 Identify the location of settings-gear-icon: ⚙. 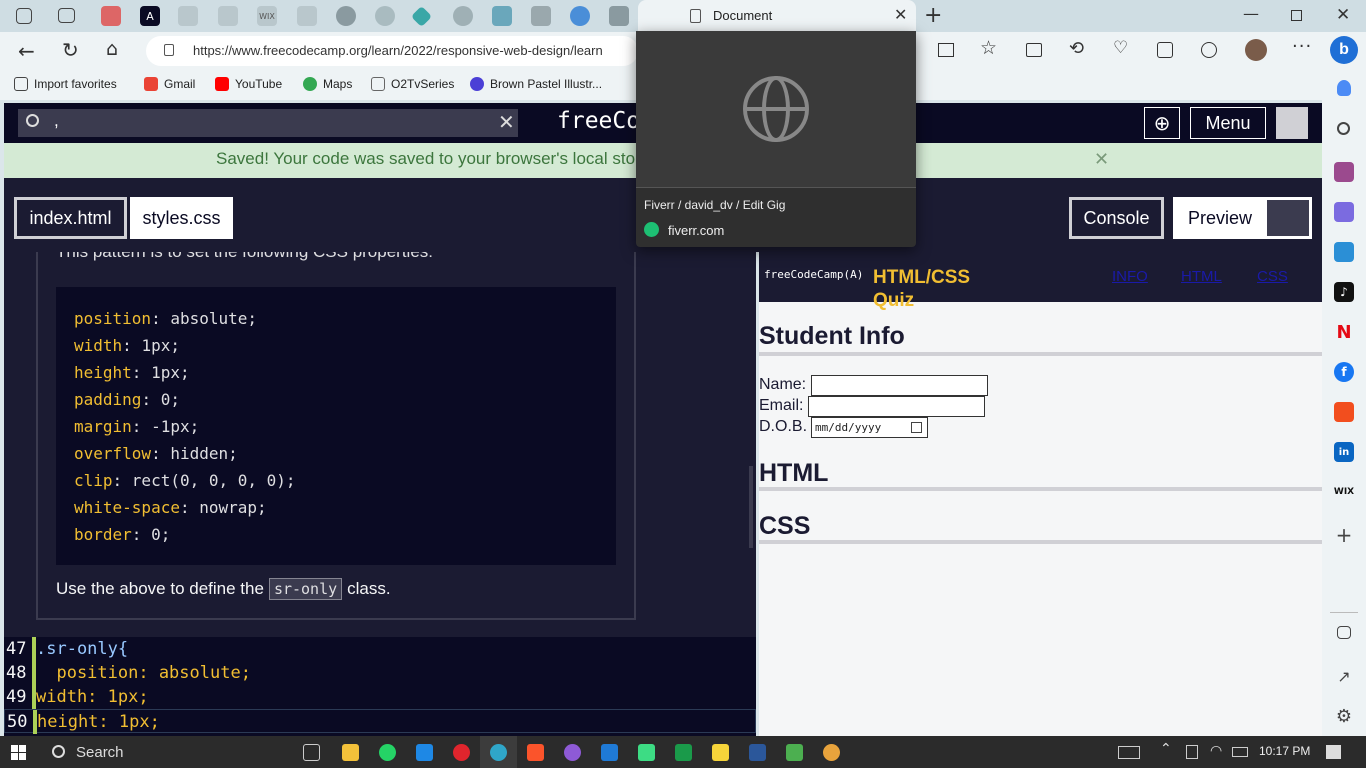
(1344, 716).